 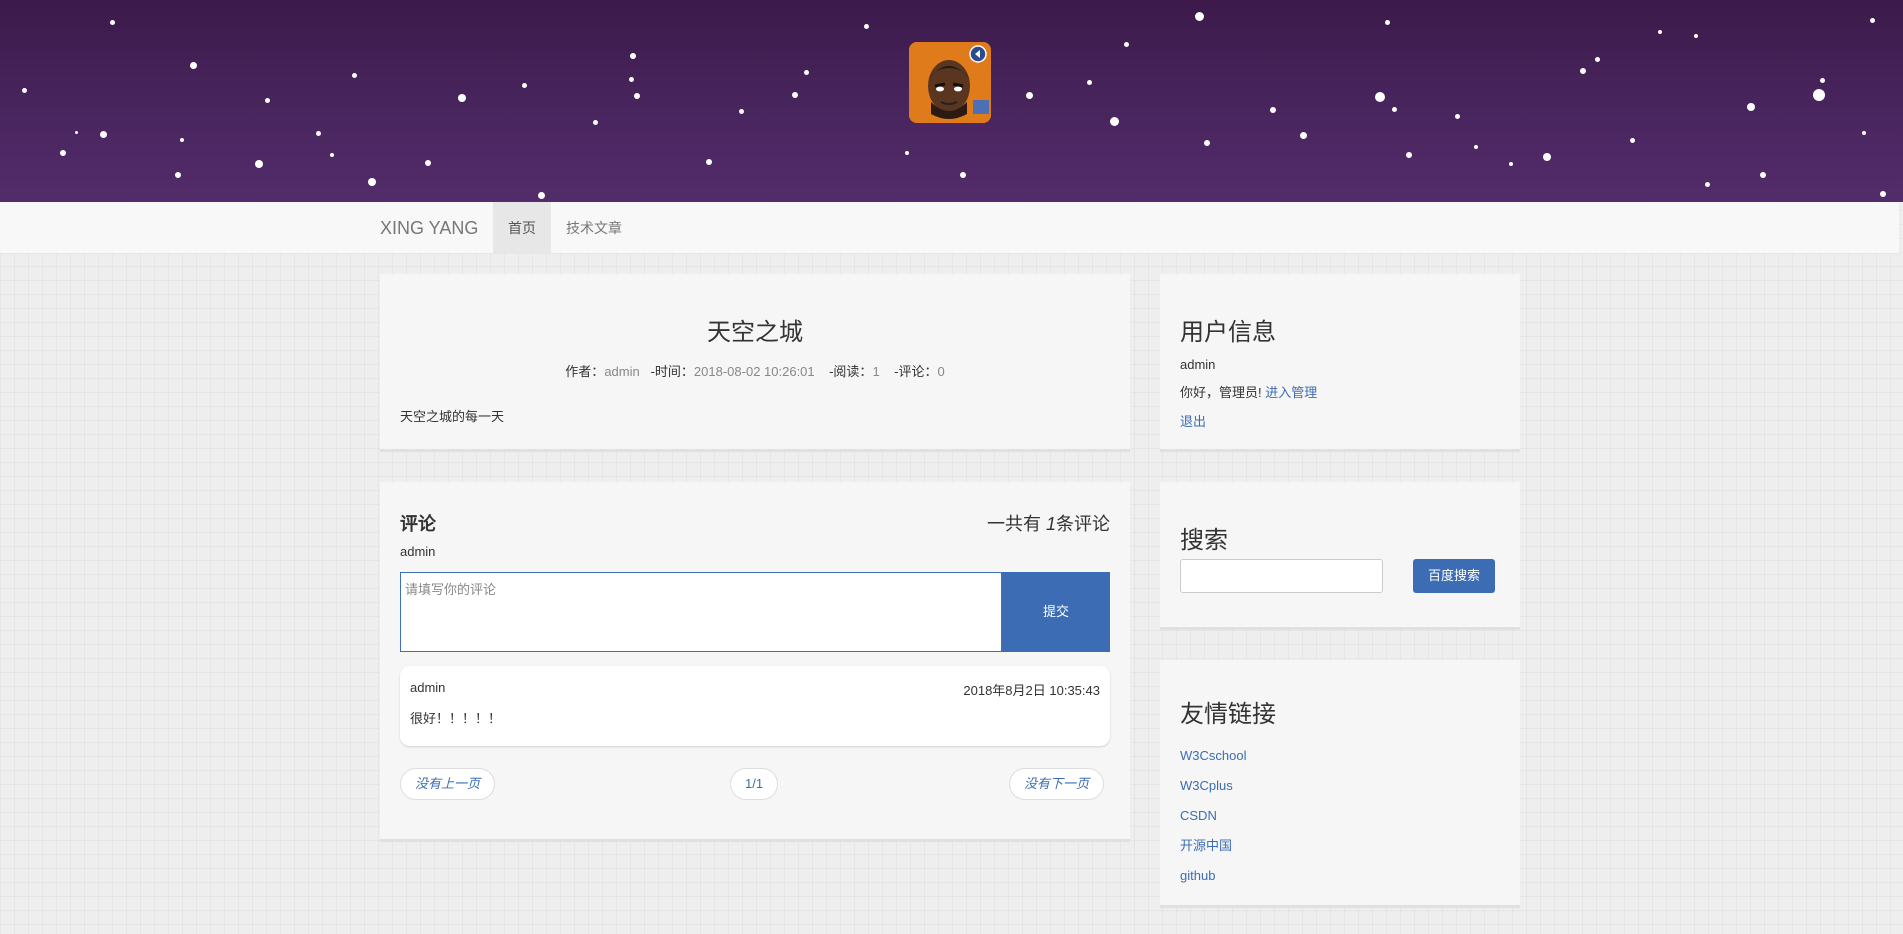 I want to click on friend-links-panel: 友情链接 W3Cschool W3Cplus CSDN 开源中国 github, so click(x=1340, y=784).